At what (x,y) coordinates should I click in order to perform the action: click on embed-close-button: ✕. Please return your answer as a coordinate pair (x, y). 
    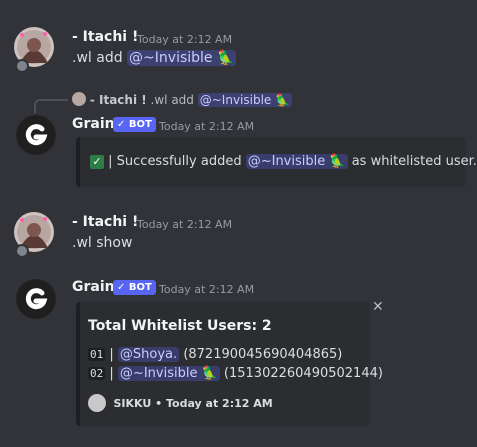
    Looking at the image, I should click on (378, 307).